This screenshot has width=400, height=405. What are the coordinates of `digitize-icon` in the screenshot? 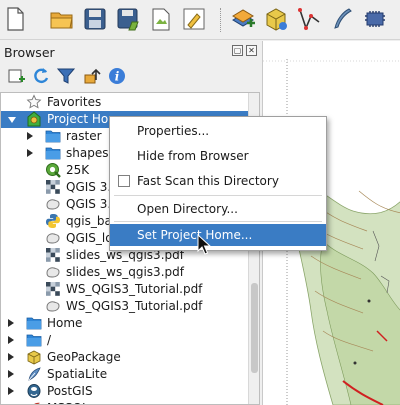 It's located at (309, 19).